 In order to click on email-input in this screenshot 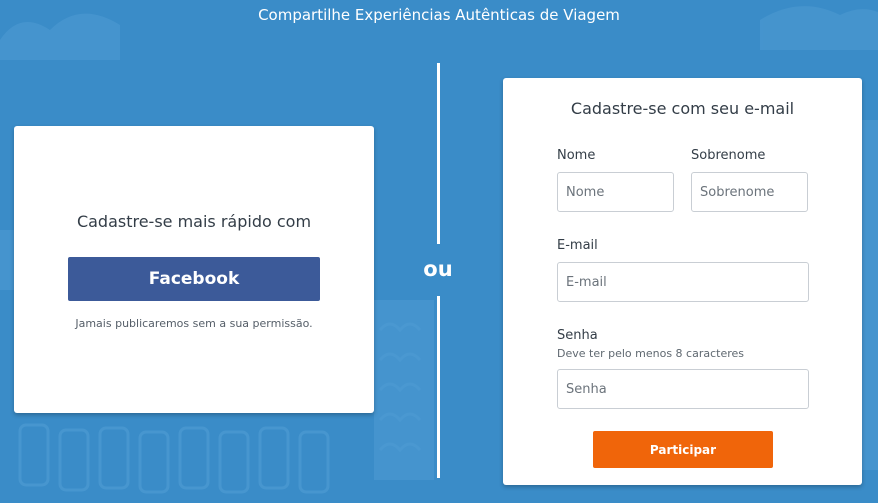, I will do `click(683, 282)`.